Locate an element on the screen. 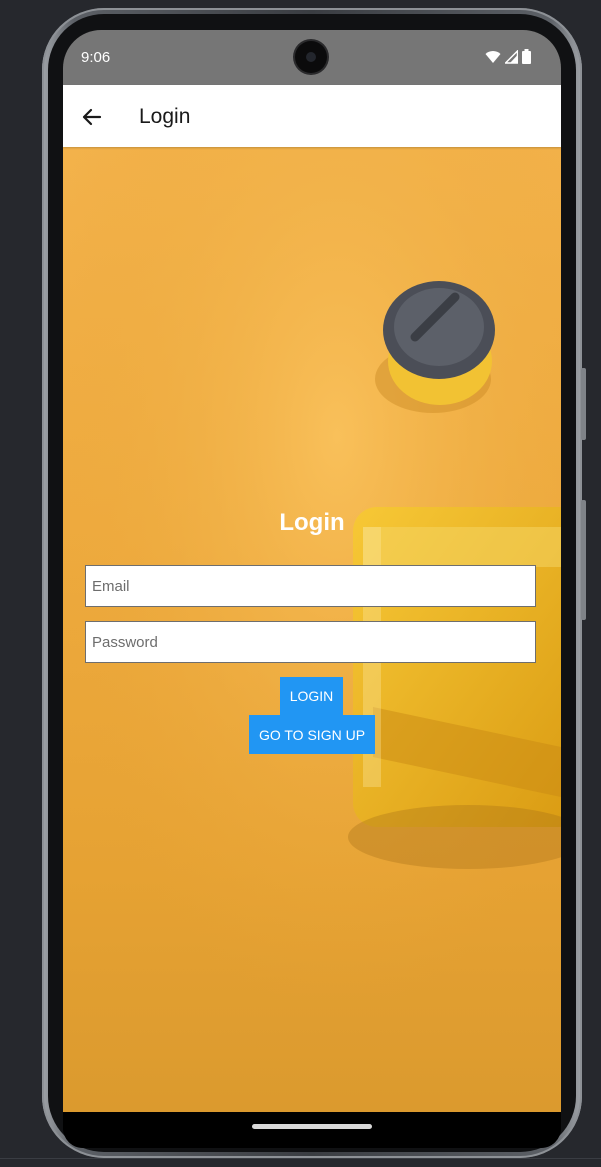 The height and width of the screenshot is (1167, 601). go-to-signup-button: GO TO SIGN UP is located at coordinates (312, 734).